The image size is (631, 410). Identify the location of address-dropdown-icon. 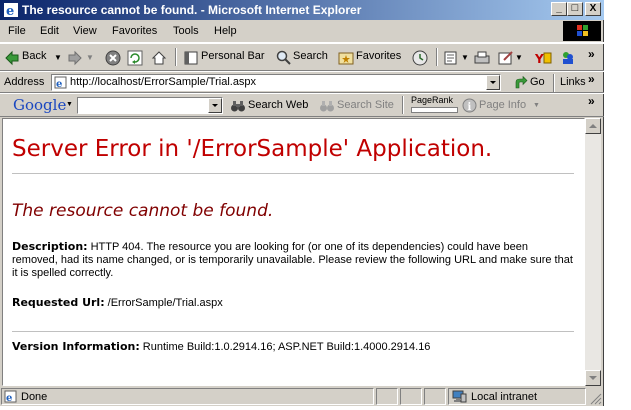
(493, 82).